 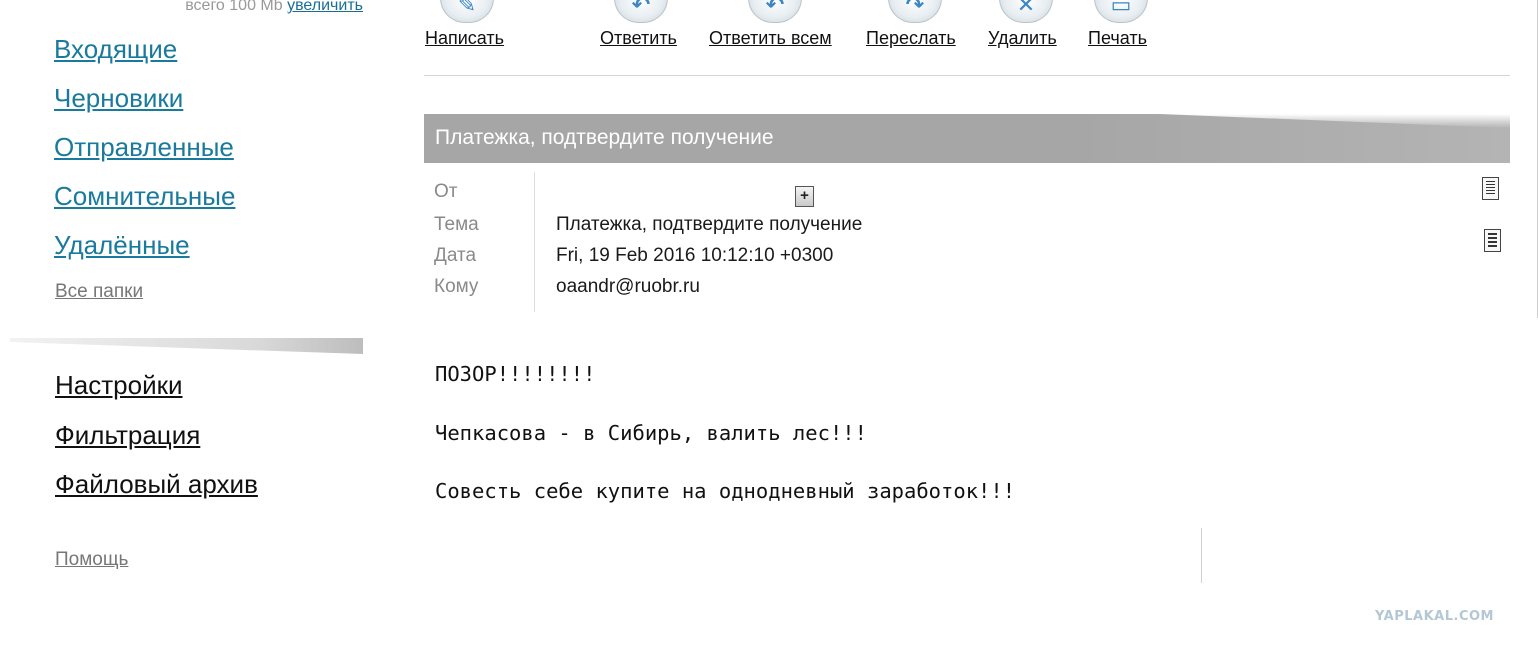 What do you see at coordinates (709, 224) in the screenshot?
I see `subject-value: Платежка, подтвердите получение` at bounding box center [709, 224].